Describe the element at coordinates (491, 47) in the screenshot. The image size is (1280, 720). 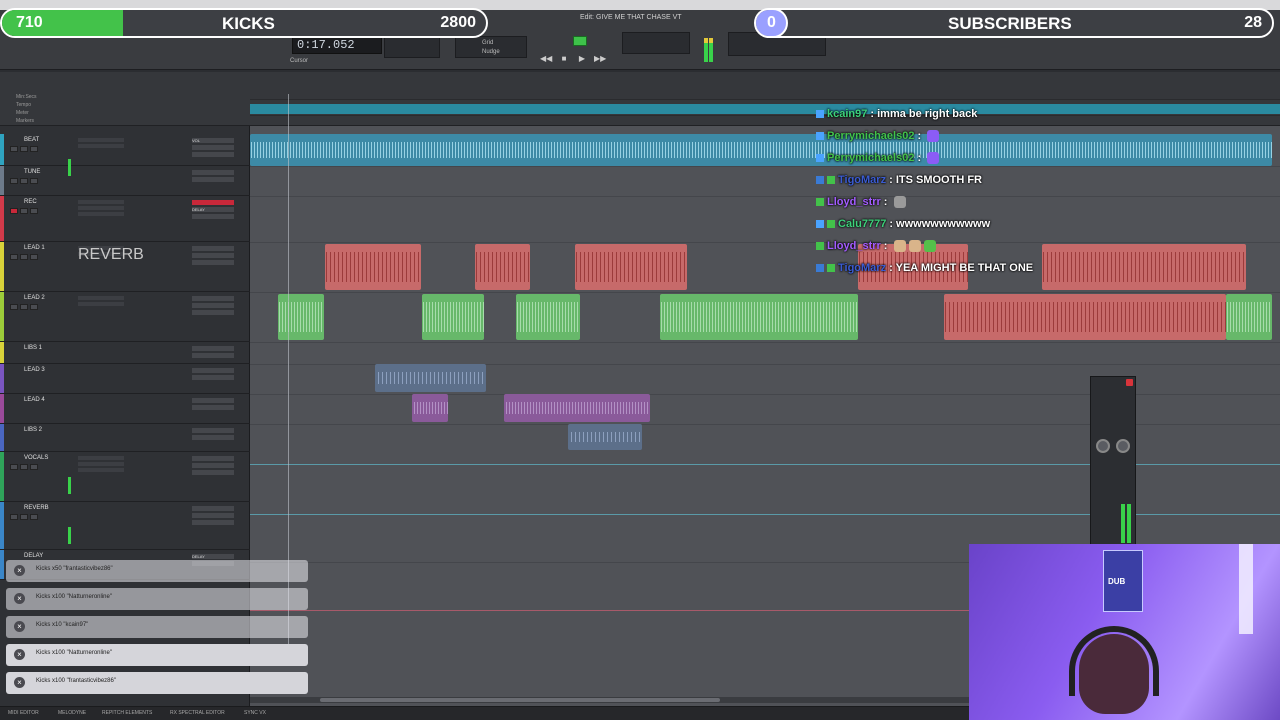
I see `grid-nudge-panel: Grid Nudge` at that location.